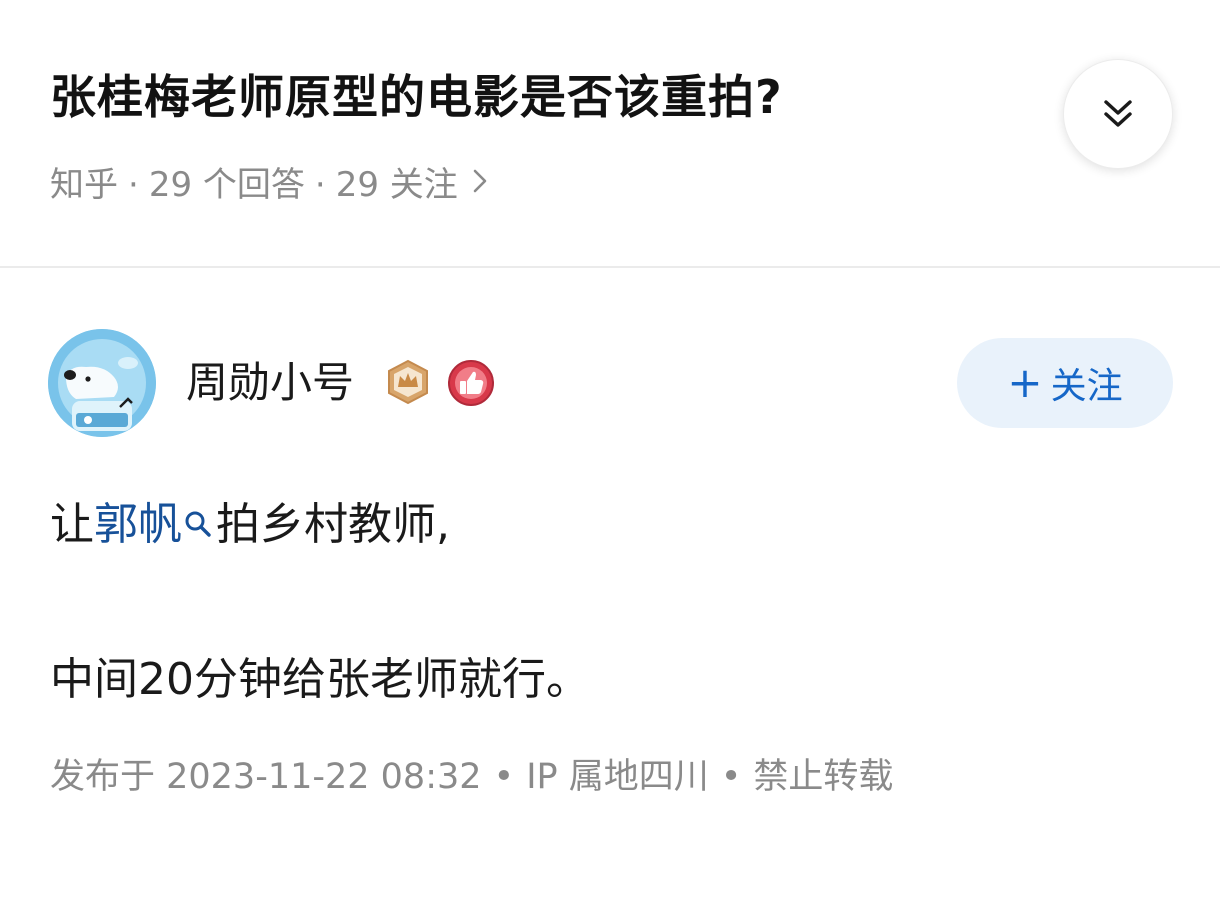 Image resolution: width=1220 pixels, height=897 pixels. What do you see at coordinates (1025, 382) in the screenshot?
I see `plus-icon: +` at bounding box center [1025, 382].